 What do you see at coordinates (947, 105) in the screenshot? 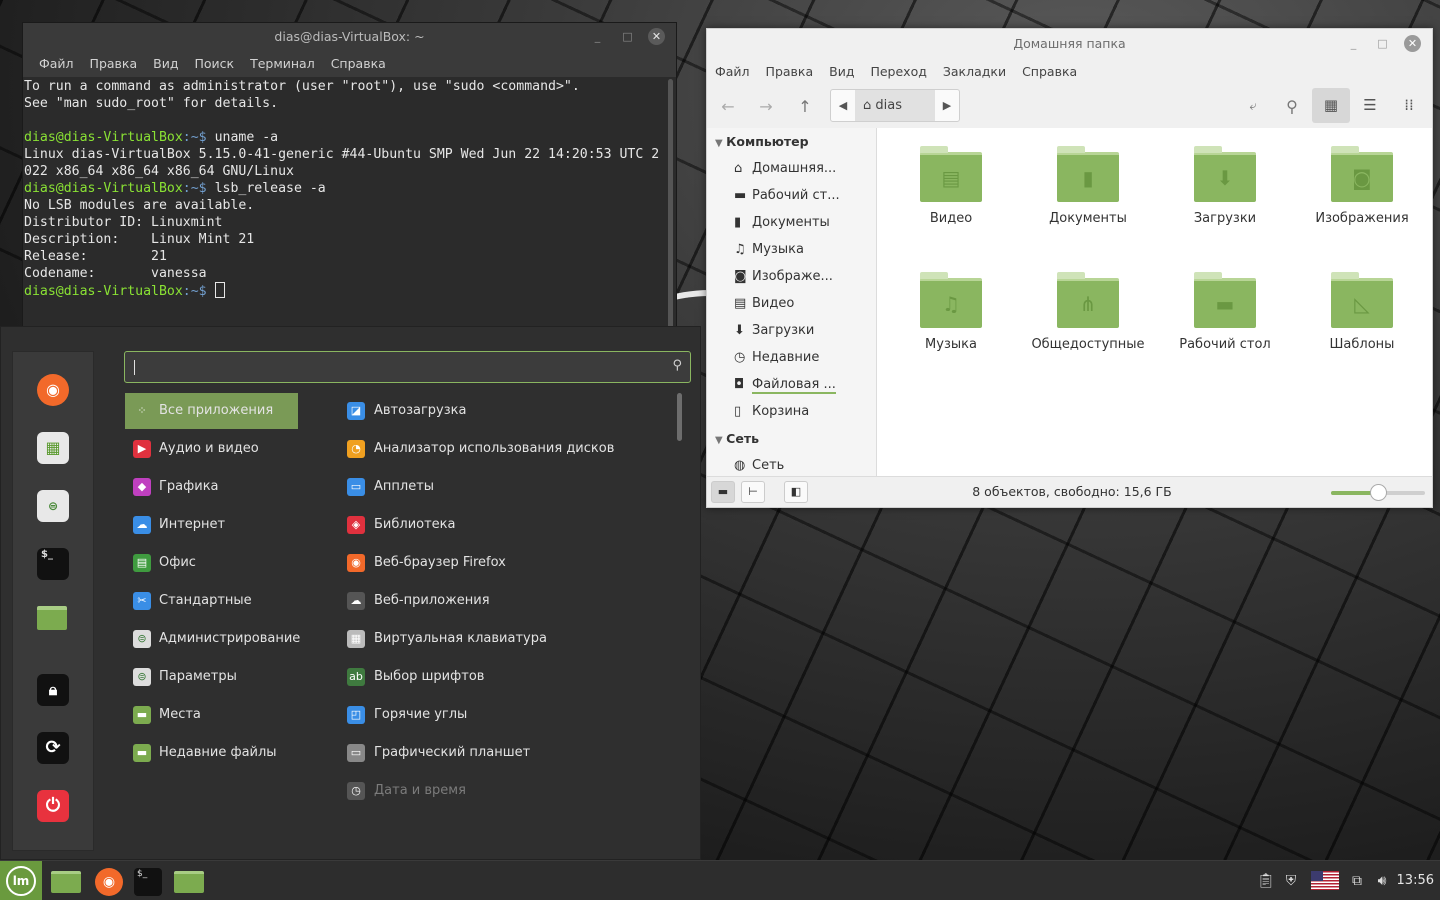
I see `path-right-icon: ▶` at bounding box center [947, 105].